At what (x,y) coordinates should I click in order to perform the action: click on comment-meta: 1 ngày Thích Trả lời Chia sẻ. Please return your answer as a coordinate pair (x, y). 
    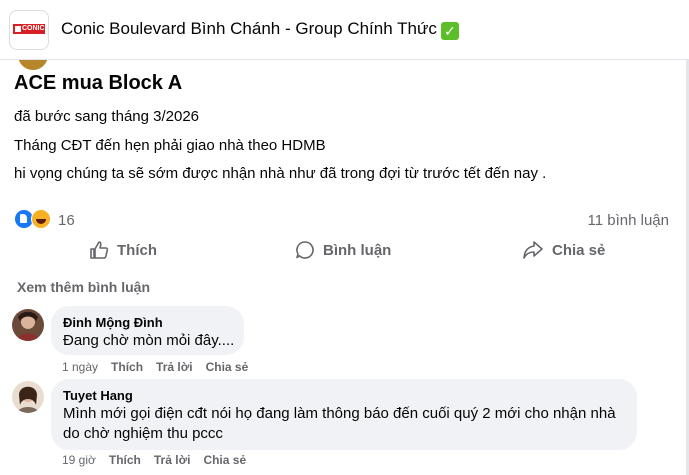
    Looking at the image, I should click on (161, 367).